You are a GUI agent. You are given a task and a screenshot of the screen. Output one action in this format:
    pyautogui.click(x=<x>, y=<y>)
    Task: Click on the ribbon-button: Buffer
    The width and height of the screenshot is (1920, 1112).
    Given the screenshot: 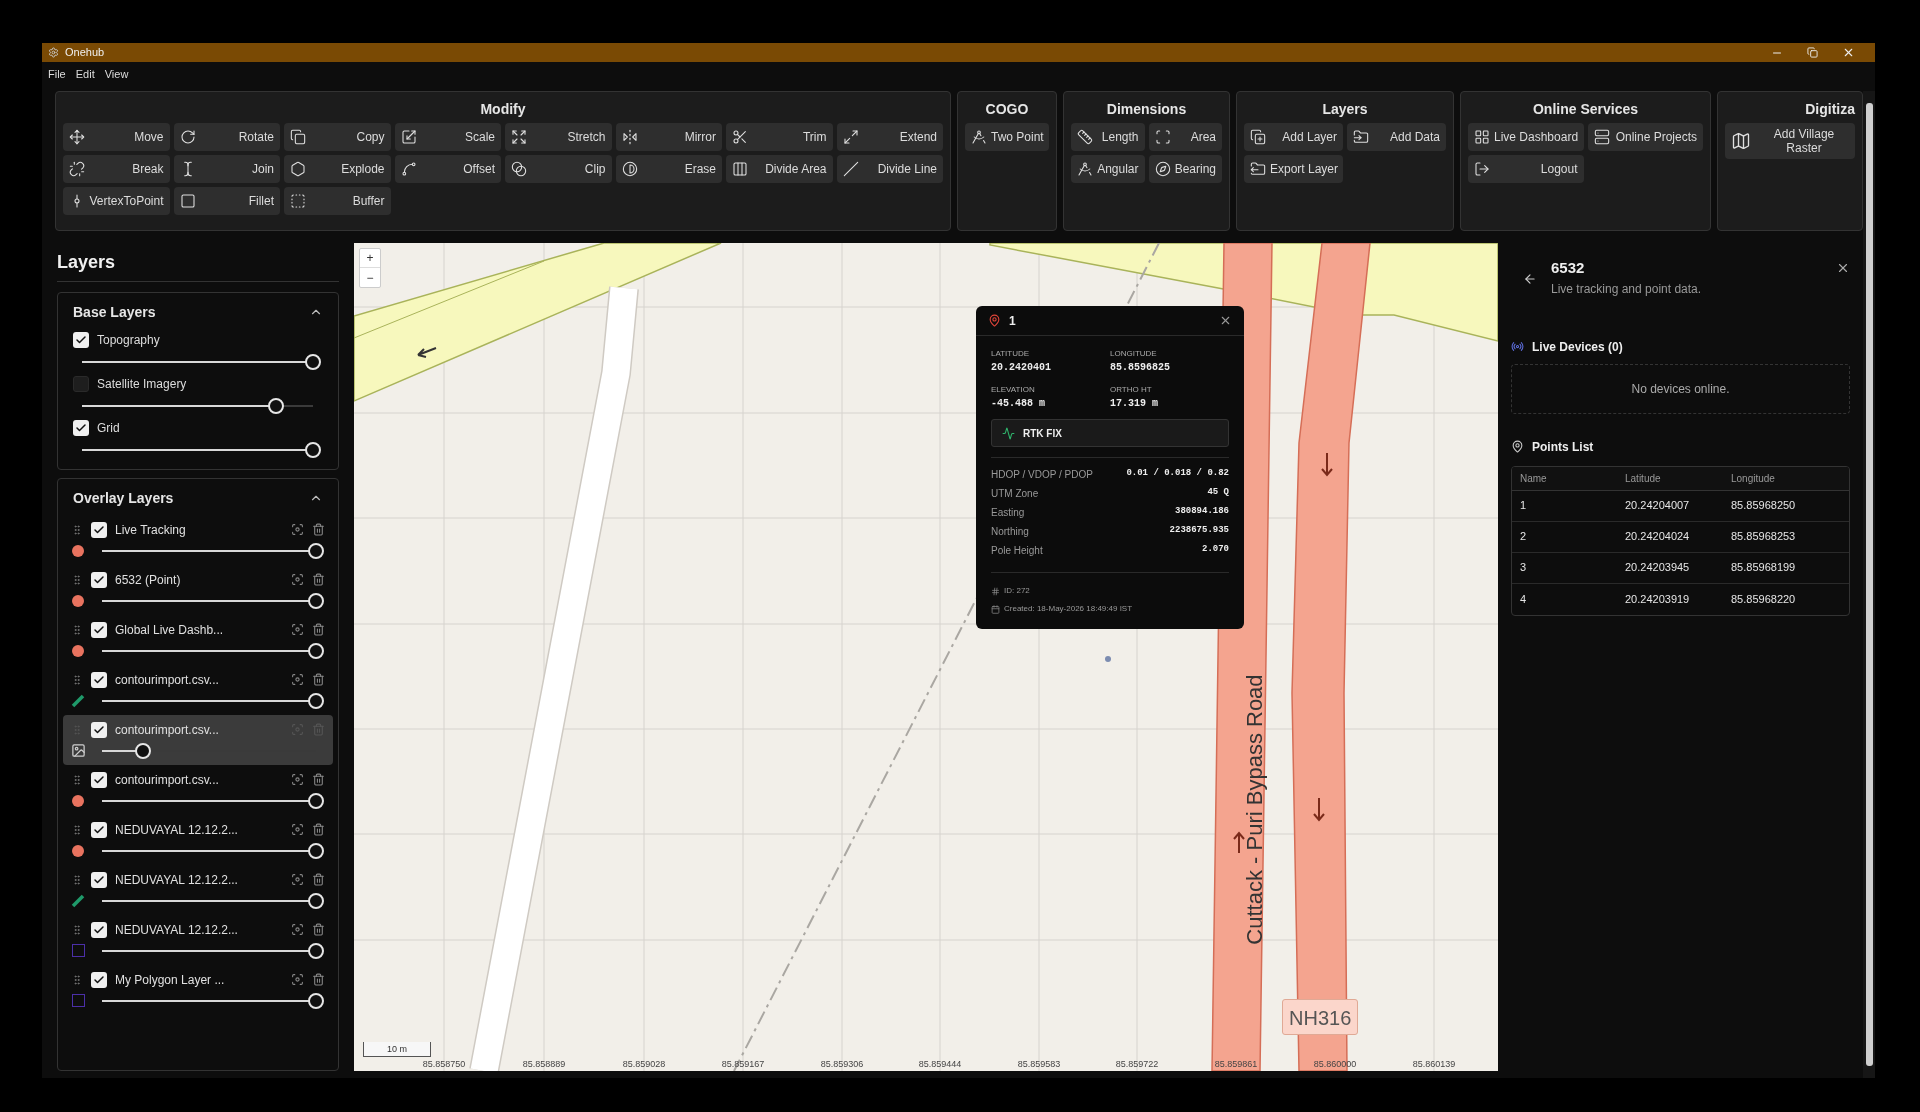 What is the action you would take?
    pyautogui.click(x=337, y=201)
    